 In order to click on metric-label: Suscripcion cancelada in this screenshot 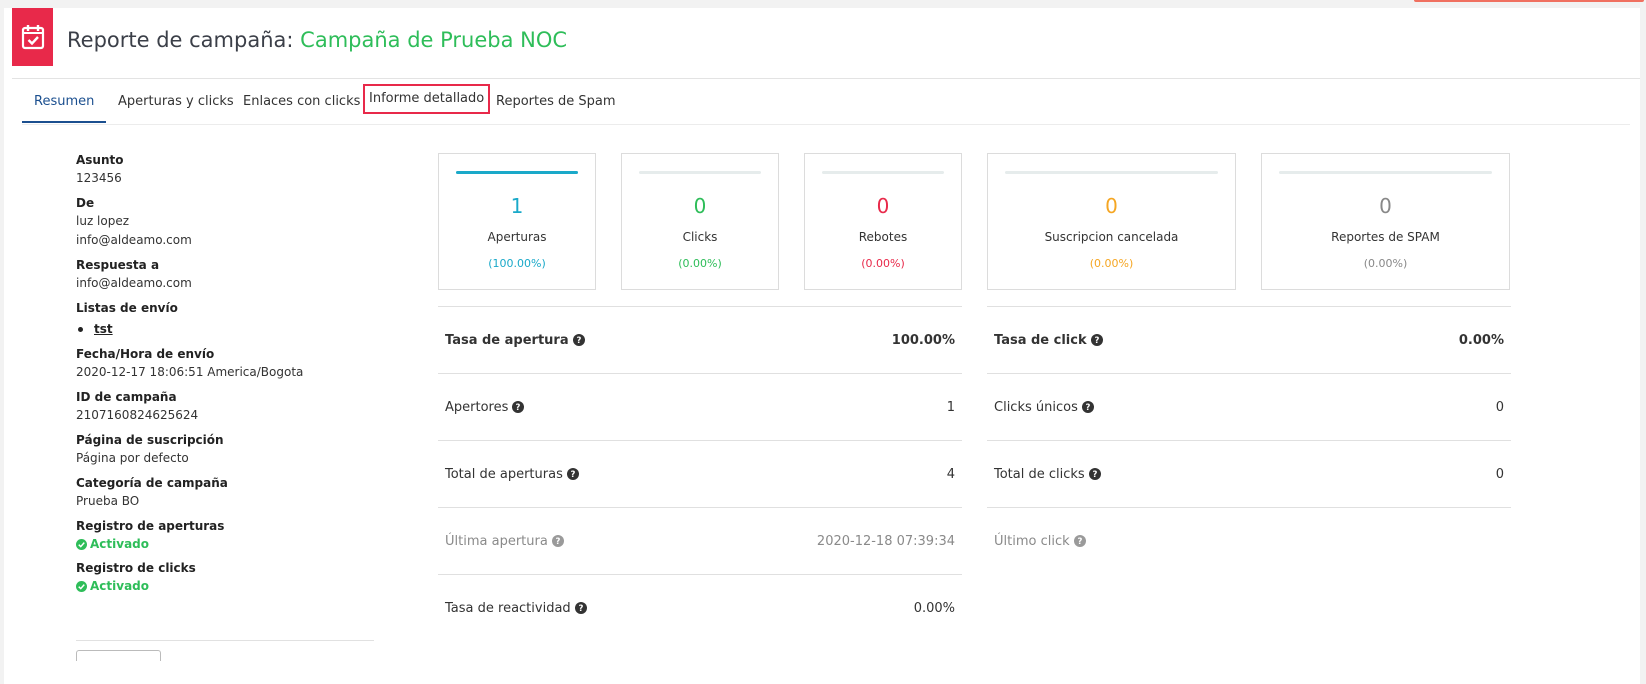, I will do `click(1111, 237)`.